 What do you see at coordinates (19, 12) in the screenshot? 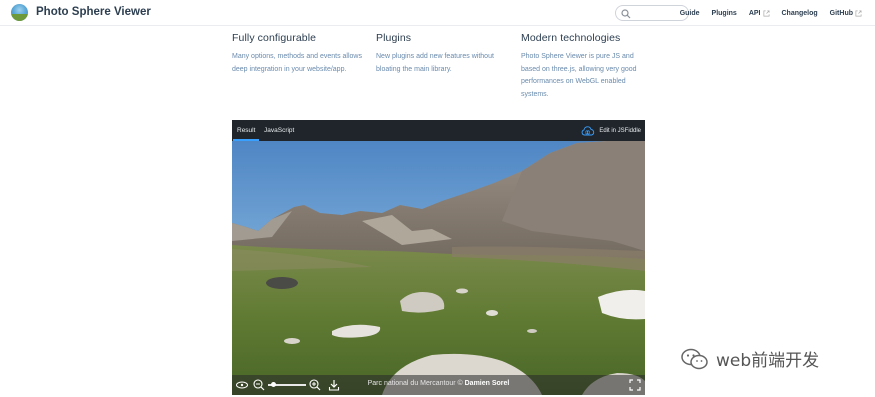
I see `site-logo-icon` at bounding box center [19, 12].